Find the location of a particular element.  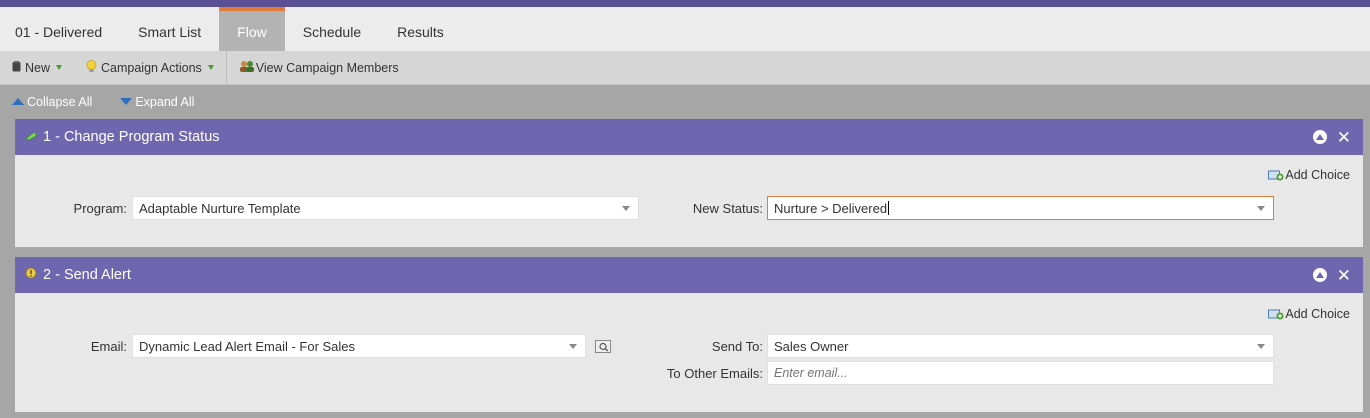

send-to-value: Sales Owner is located at coordinates (811, 346).